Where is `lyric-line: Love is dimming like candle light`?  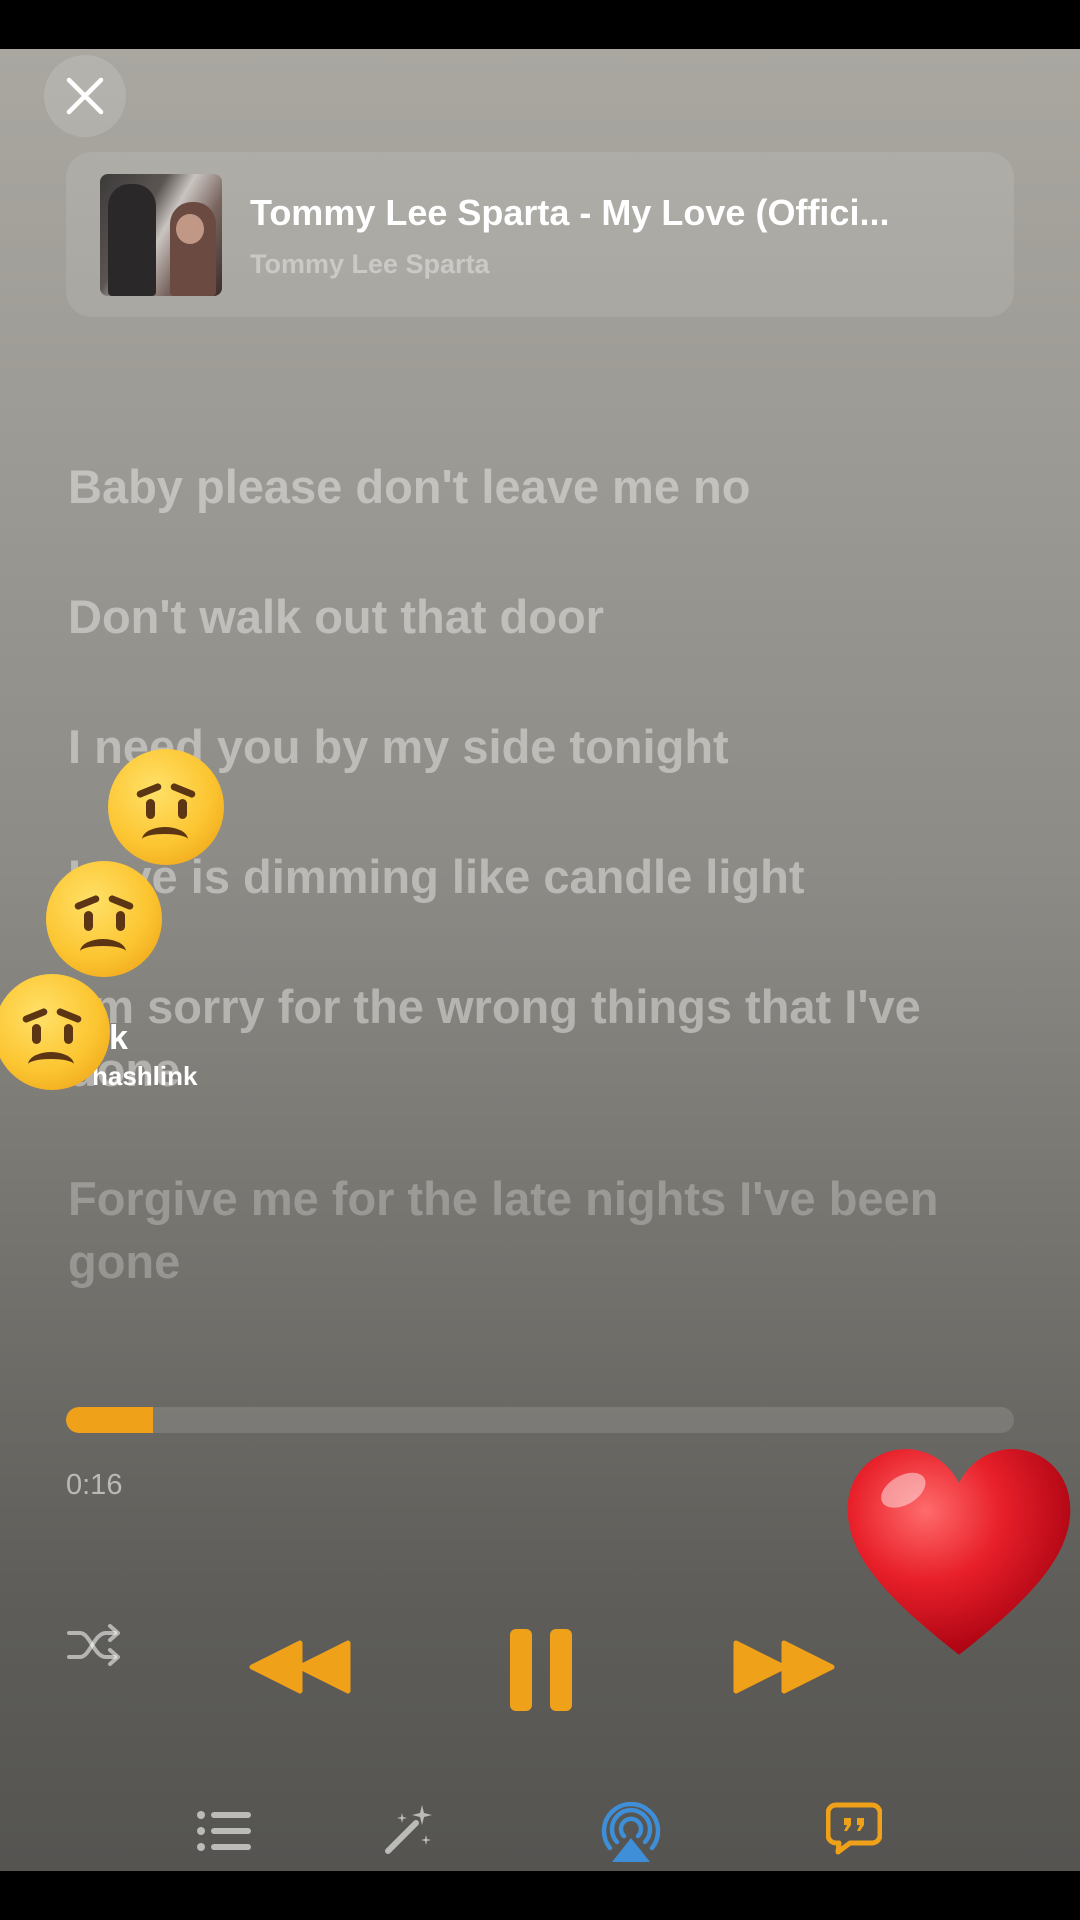
lyric-line: Love is dimming like candle light is located at coordinates (528, 876).